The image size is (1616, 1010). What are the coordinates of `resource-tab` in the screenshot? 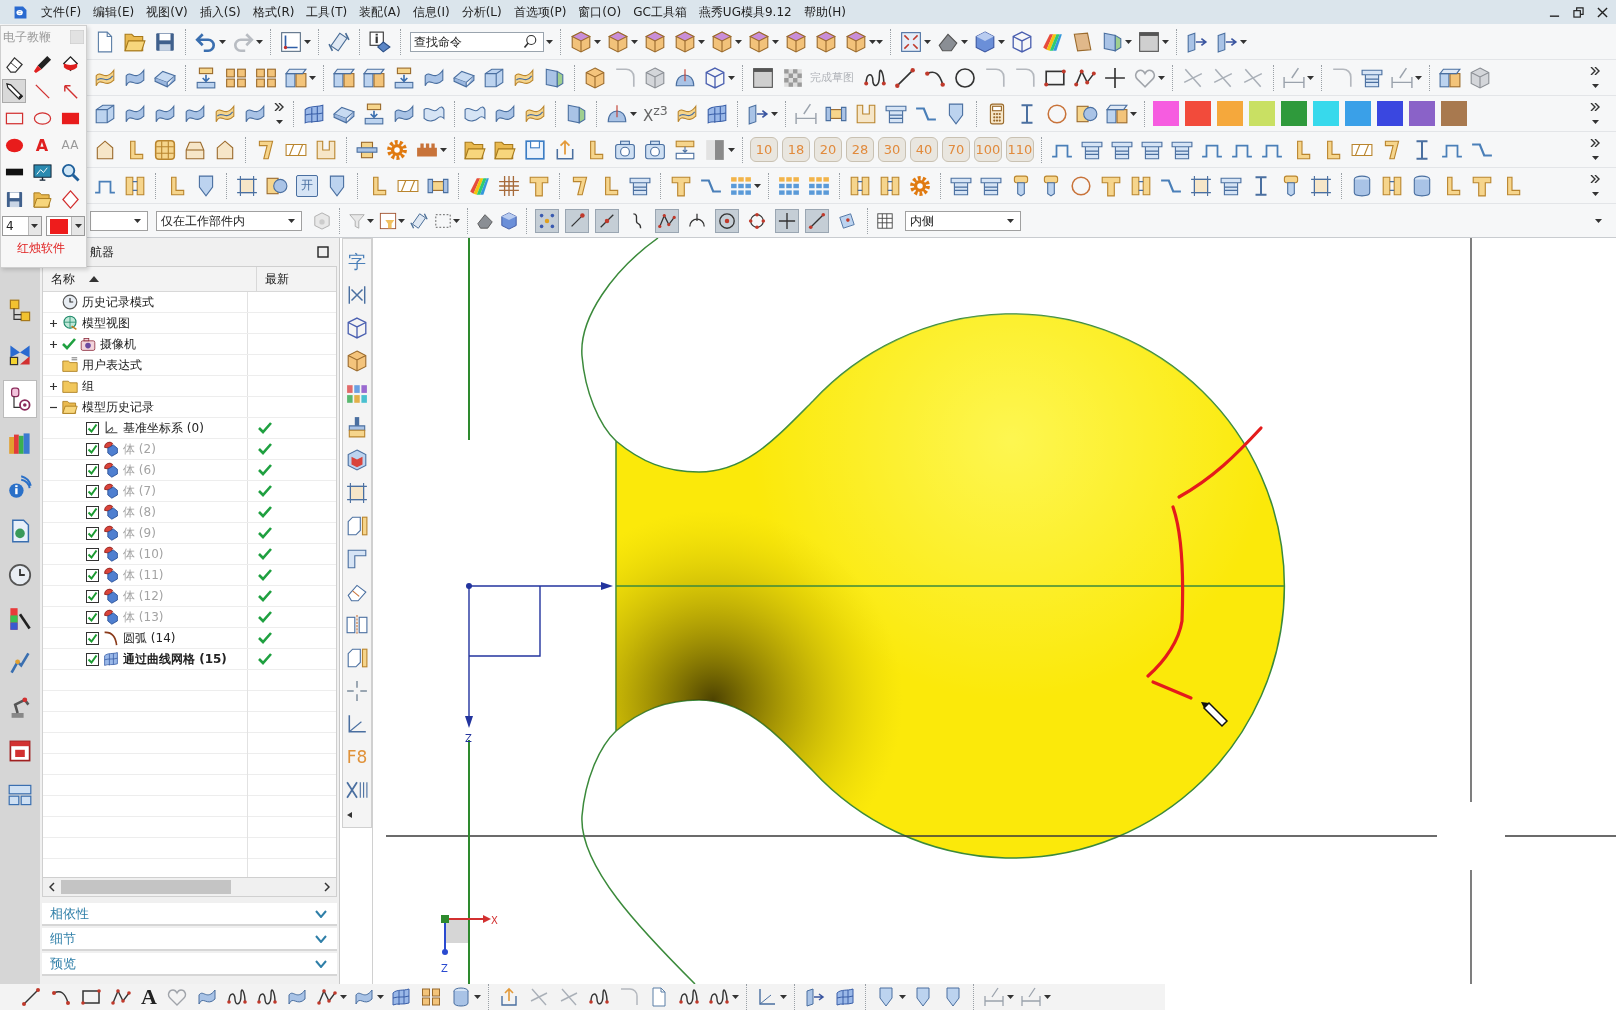 It's located at (20, 399).